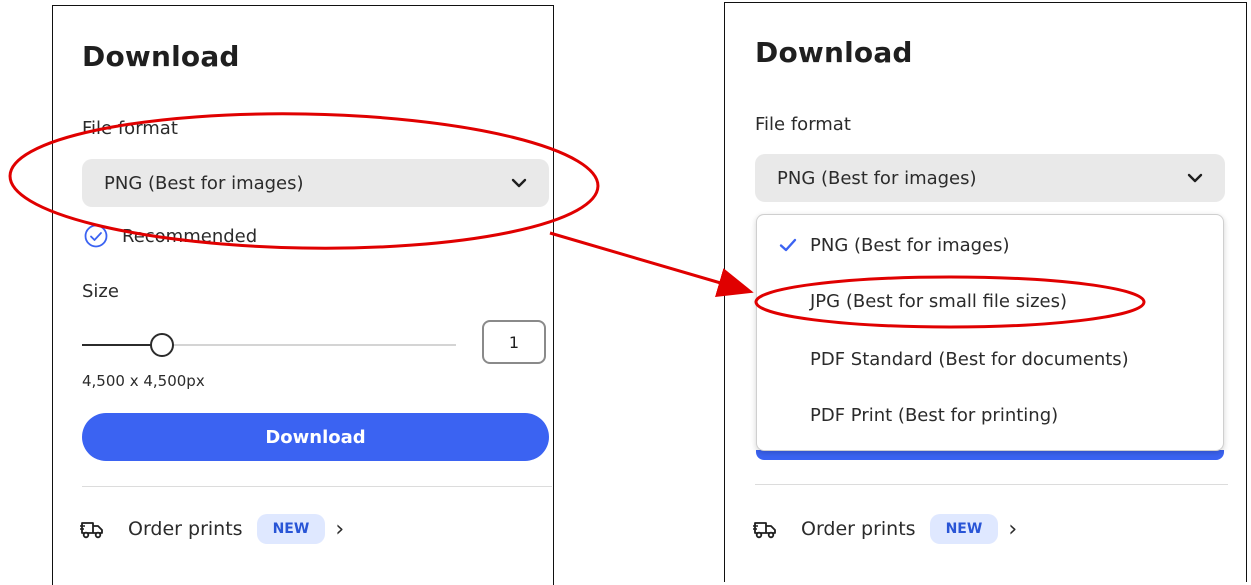 The height and width of the screenshot is (585, 1251). I want to click on menu-item-label: PNG (Best for images), so click(910, 245).